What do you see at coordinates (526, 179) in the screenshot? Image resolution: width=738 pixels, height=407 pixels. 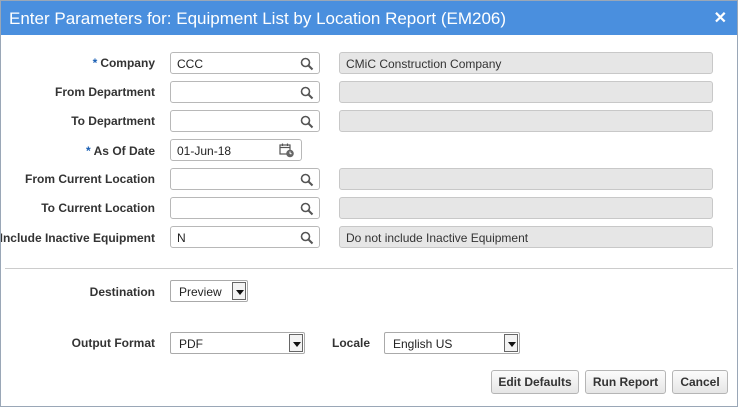 I see `from-current-location-description` at bounding box center [526, 179].